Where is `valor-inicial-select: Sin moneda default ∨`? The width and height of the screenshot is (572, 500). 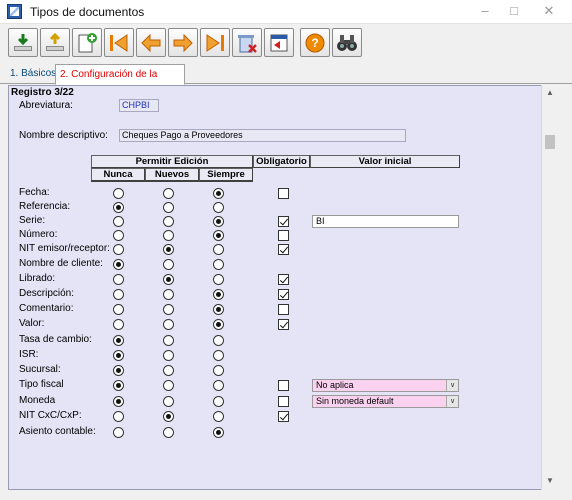
valor-inicial-select: Sin moneda default ∨ is located at coordinates (385, 401).